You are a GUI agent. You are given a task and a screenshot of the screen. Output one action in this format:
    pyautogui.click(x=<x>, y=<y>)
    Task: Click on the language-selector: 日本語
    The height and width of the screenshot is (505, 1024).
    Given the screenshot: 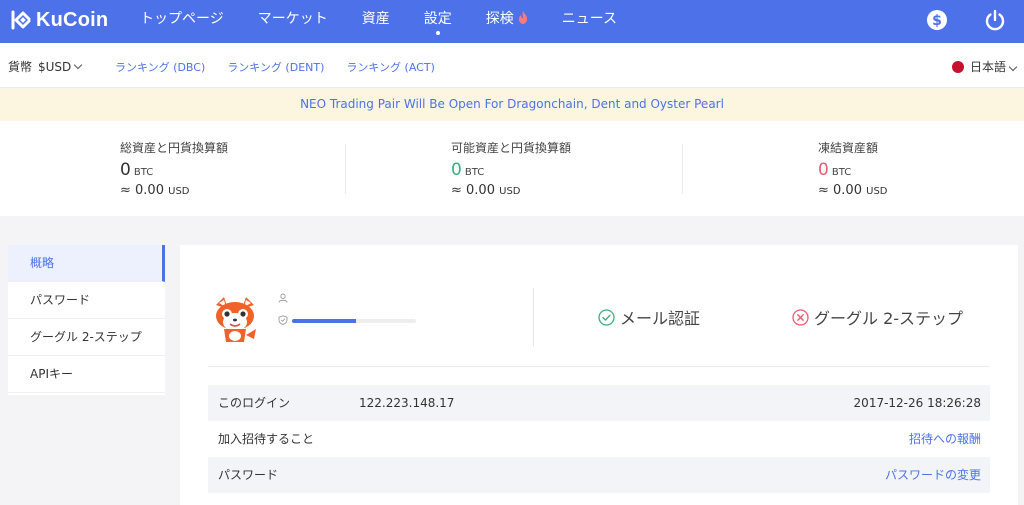 What is the action you would take?
    pyautogui.click(x=984, y=66)
    